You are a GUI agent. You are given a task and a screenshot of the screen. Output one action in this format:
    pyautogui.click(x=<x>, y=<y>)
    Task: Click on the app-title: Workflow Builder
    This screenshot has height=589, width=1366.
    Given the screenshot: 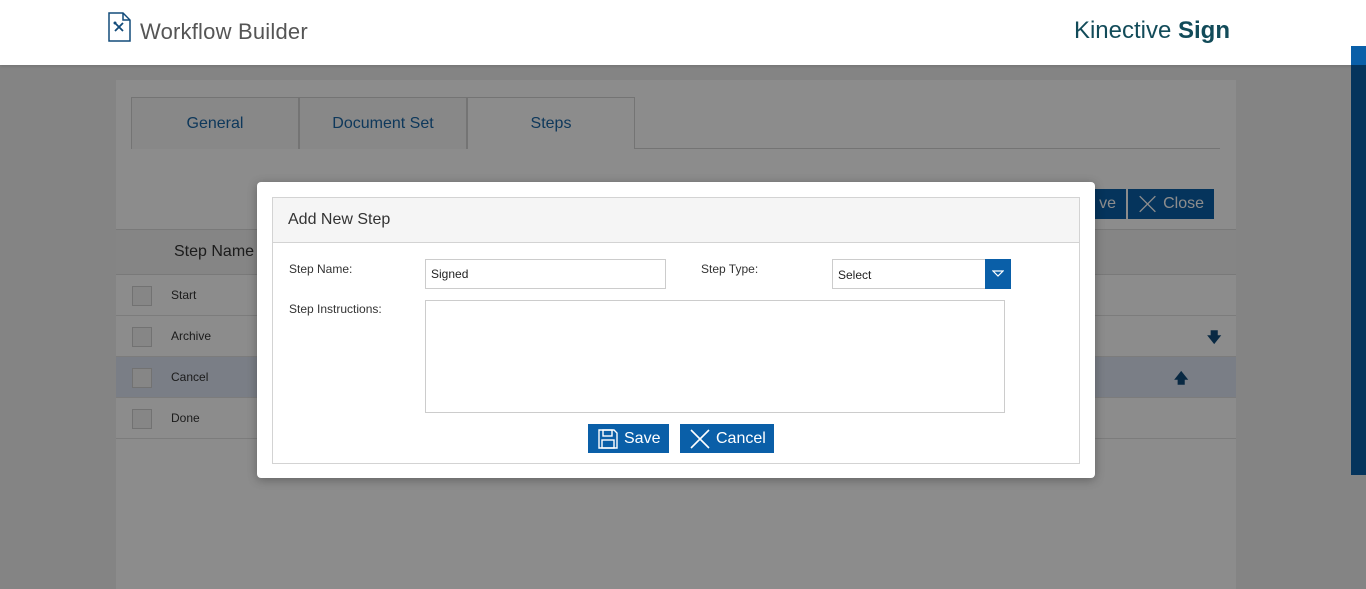 What is the action you would take?
    pyautogui.click(x=224, y=31)
    